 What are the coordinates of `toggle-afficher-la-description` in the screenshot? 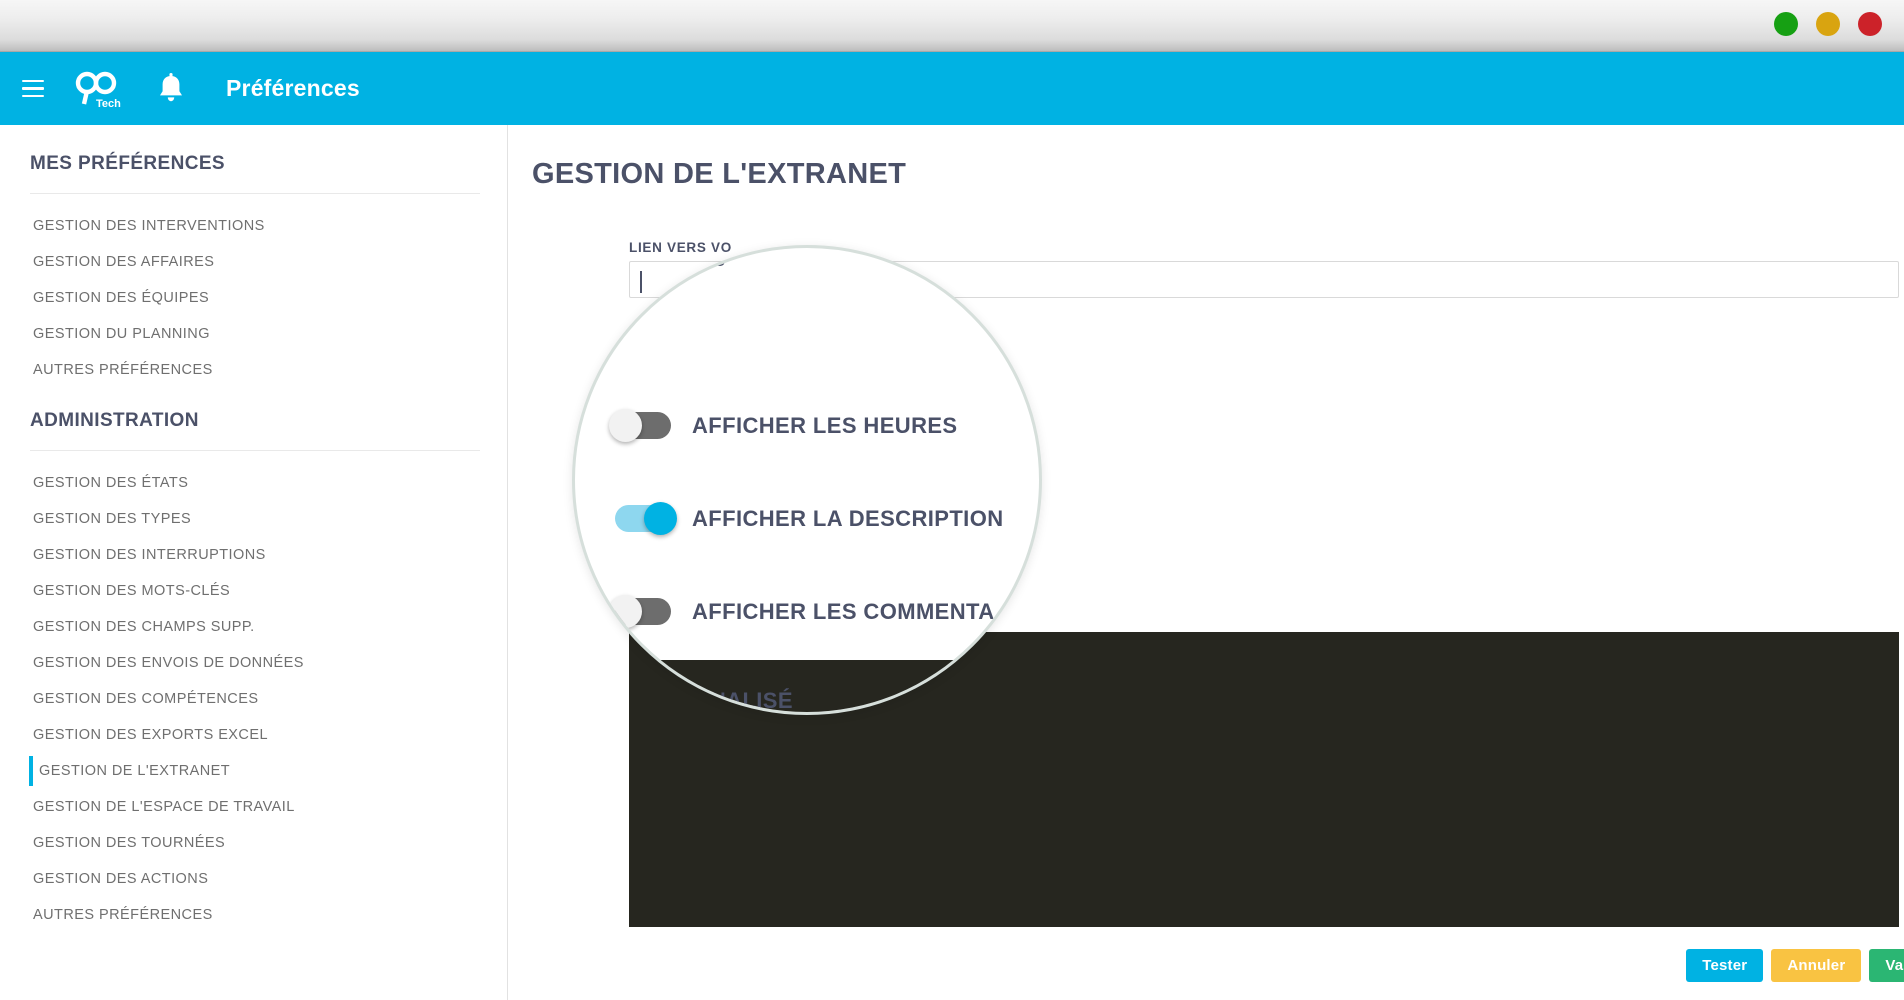 It's located at (646, 518).